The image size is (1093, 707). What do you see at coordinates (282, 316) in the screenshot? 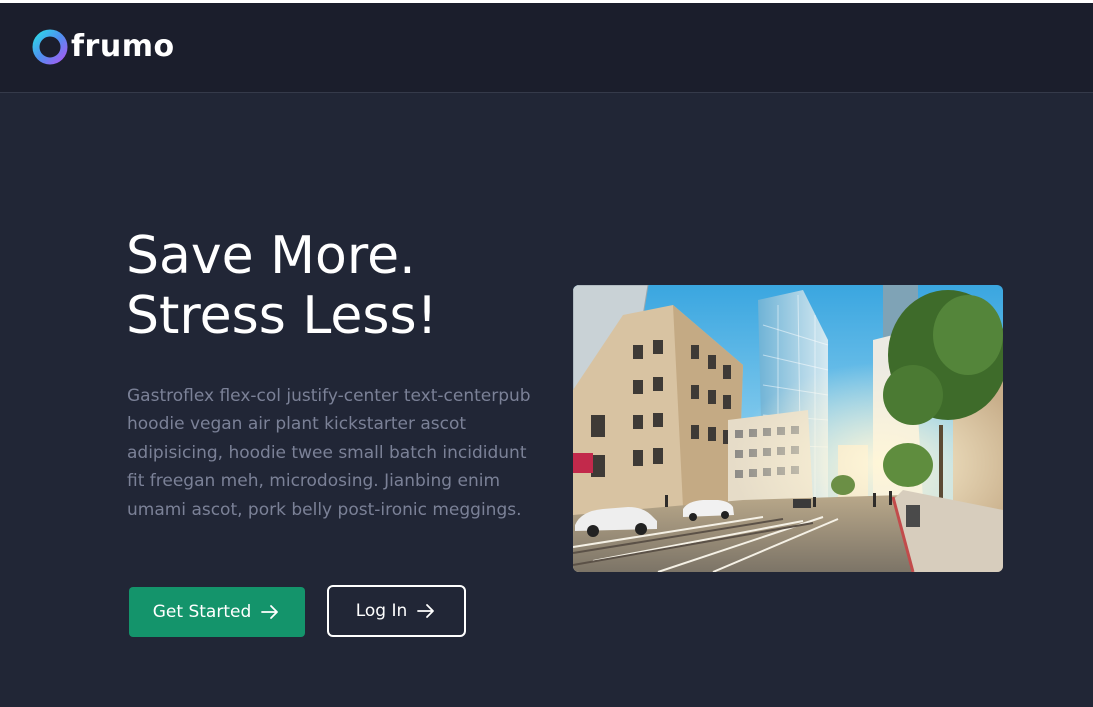
I see `hero-title-line-2: Stress Less!` at bounding box center [282, 316].